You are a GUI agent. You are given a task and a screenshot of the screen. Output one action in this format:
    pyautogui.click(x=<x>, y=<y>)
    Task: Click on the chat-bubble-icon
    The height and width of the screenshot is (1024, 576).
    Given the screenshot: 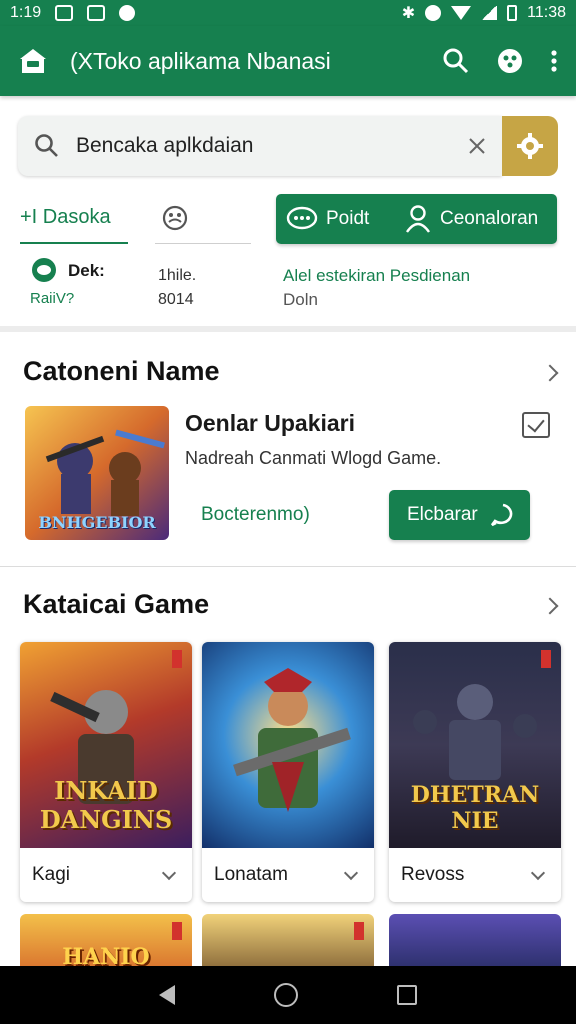 What is the action you would take?
    pyautogui.click(x=44, y=270)
    